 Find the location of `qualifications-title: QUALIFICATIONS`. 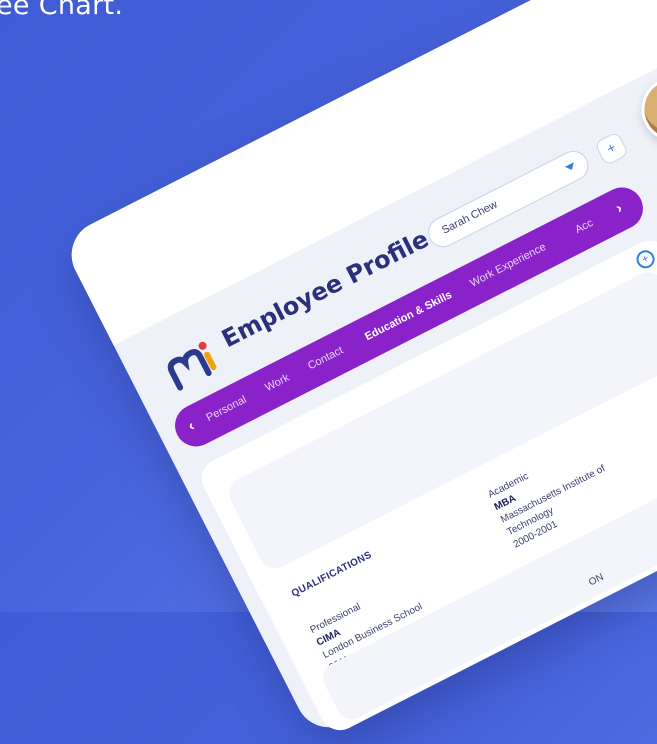

qualifications-title: QUALIFICATIONS is located at coordinates (331, 574).